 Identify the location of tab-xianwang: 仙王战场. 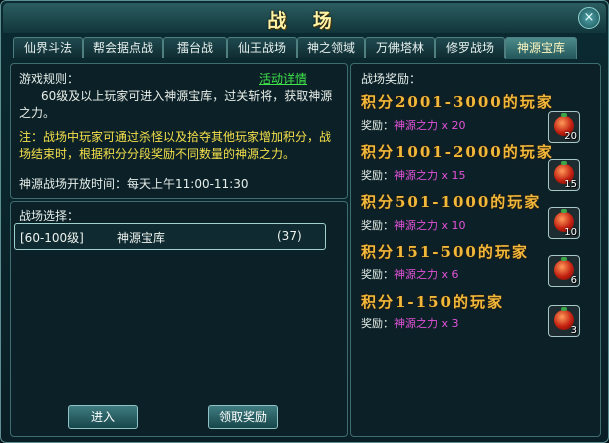
(262, 47).